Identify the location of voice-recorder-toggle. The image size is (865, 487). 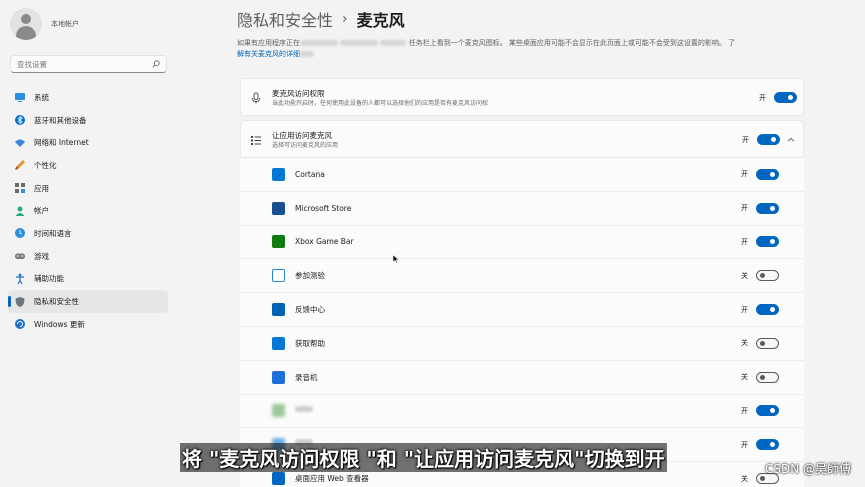
(767, 377).